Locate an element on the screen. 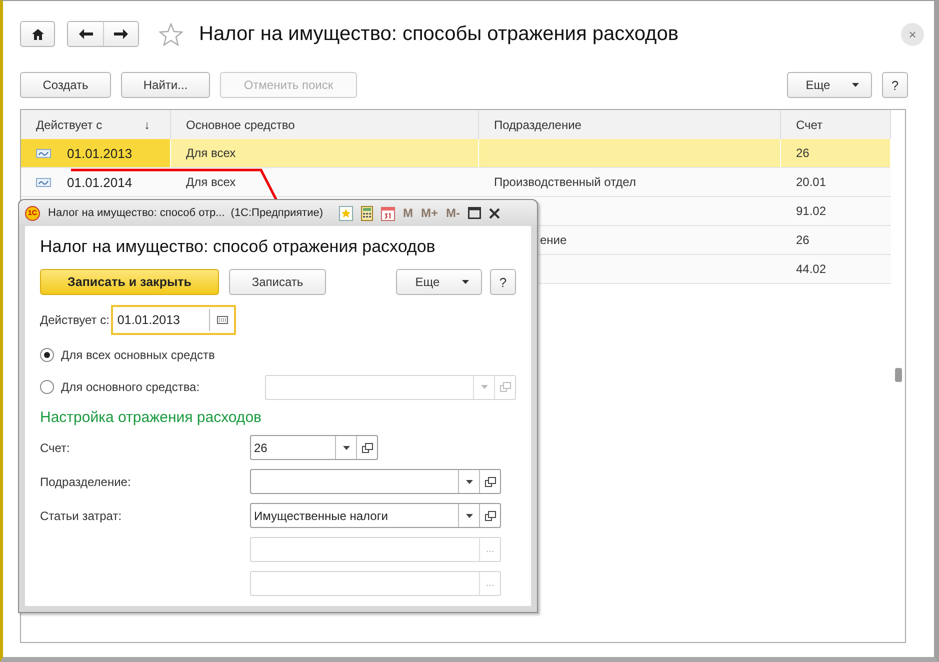 The image size is (939, 662). home-button is located at coordinates (37, 34).